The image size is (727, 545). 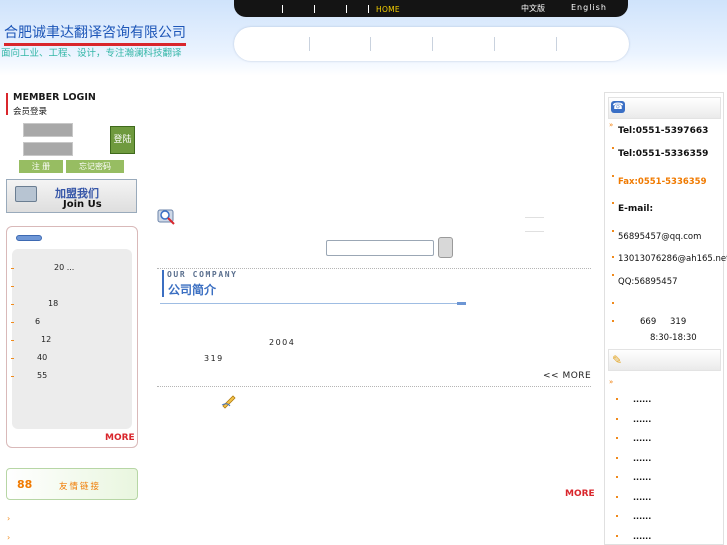 I want to click on company-slogan: 面向工业、工程、设计，专注瀚澜科技翻译, so click(x=91, y=53).